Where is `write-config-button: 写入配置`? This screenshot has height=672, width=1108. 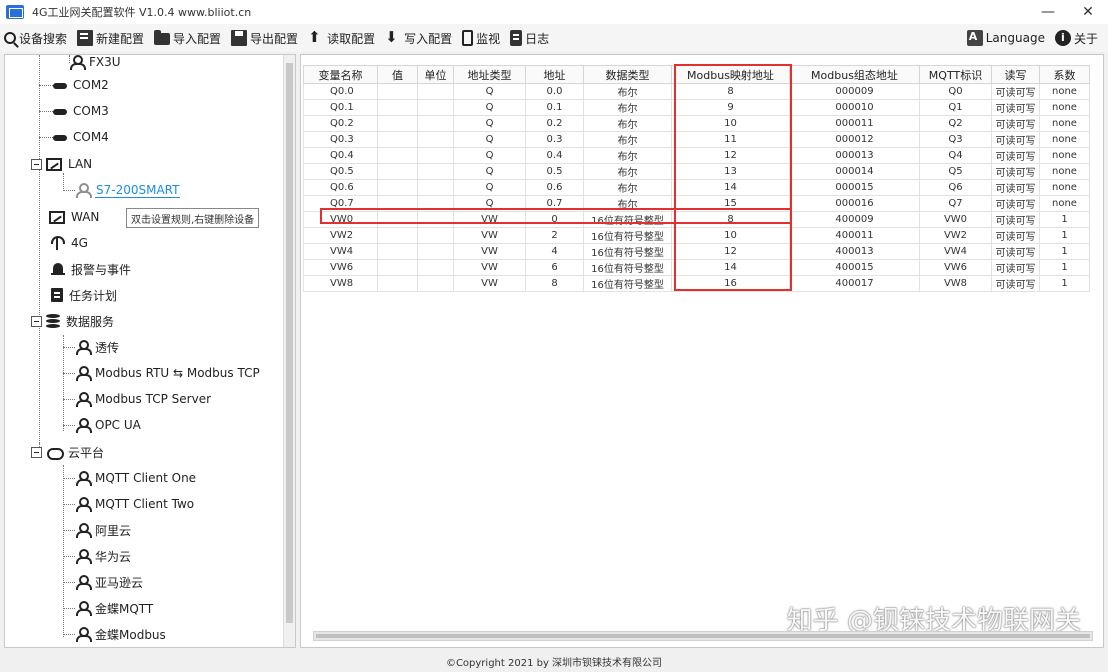
write-config-button: 写入配置 is located at coordinates (418, 38).